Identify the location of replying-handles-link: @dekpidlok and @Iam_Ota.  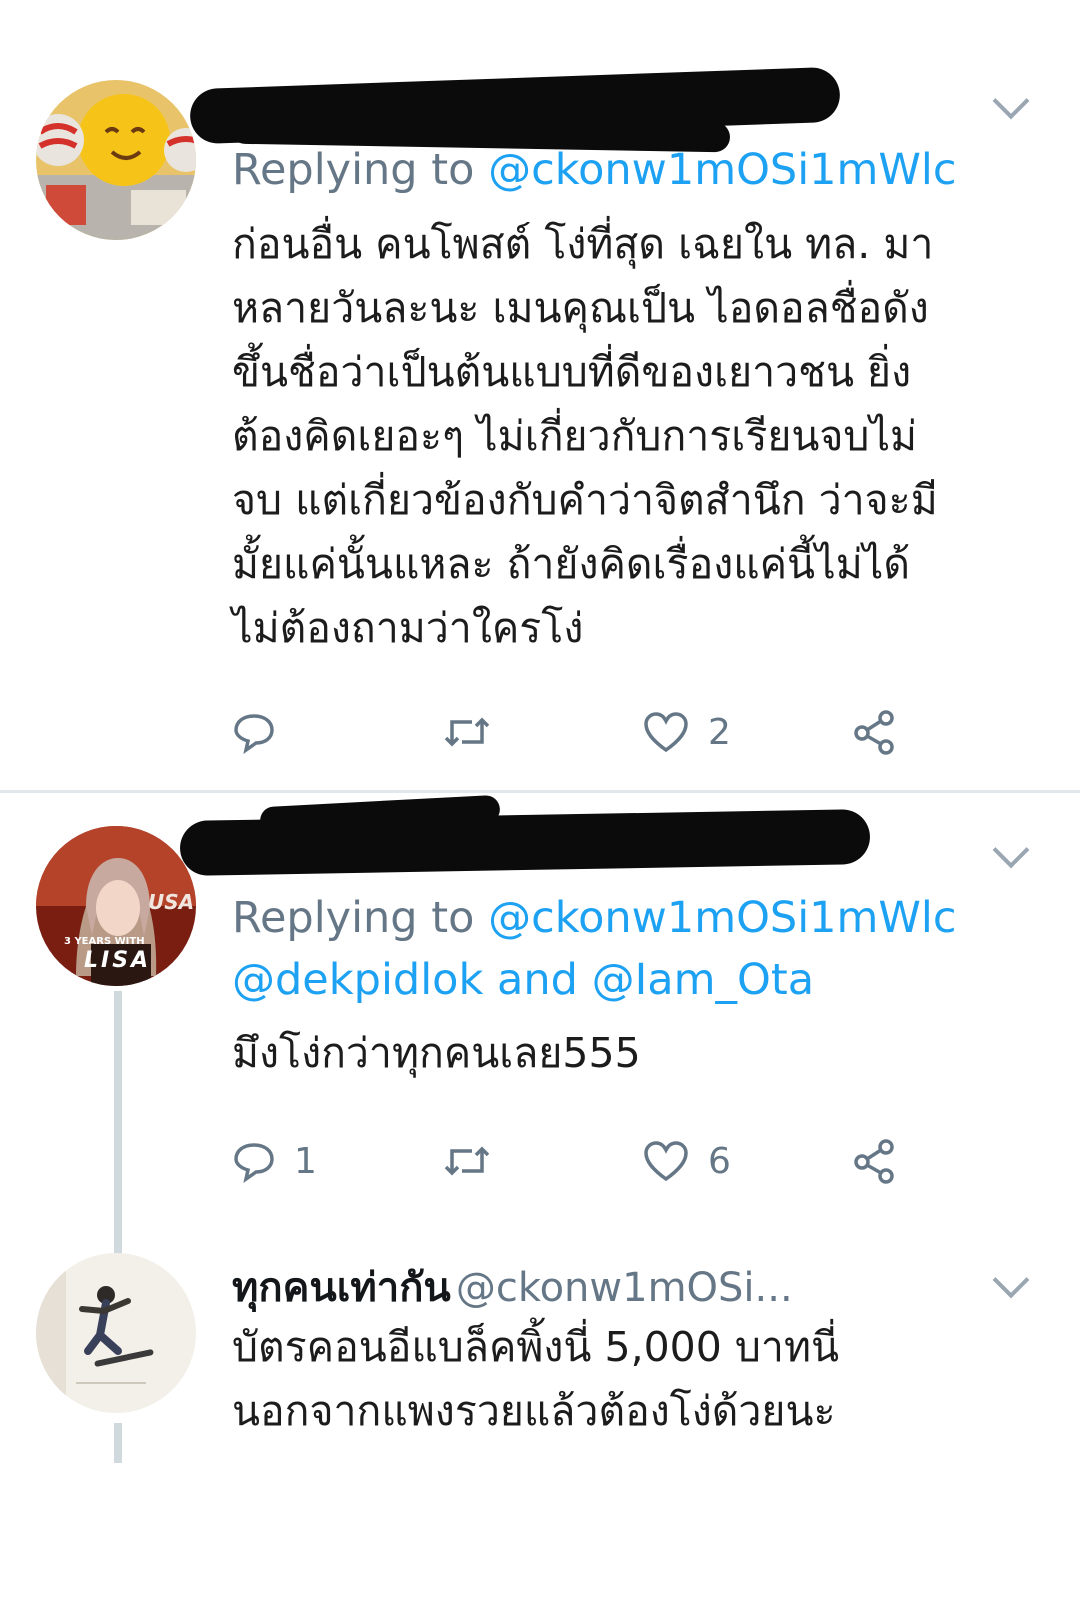
(523, 980).